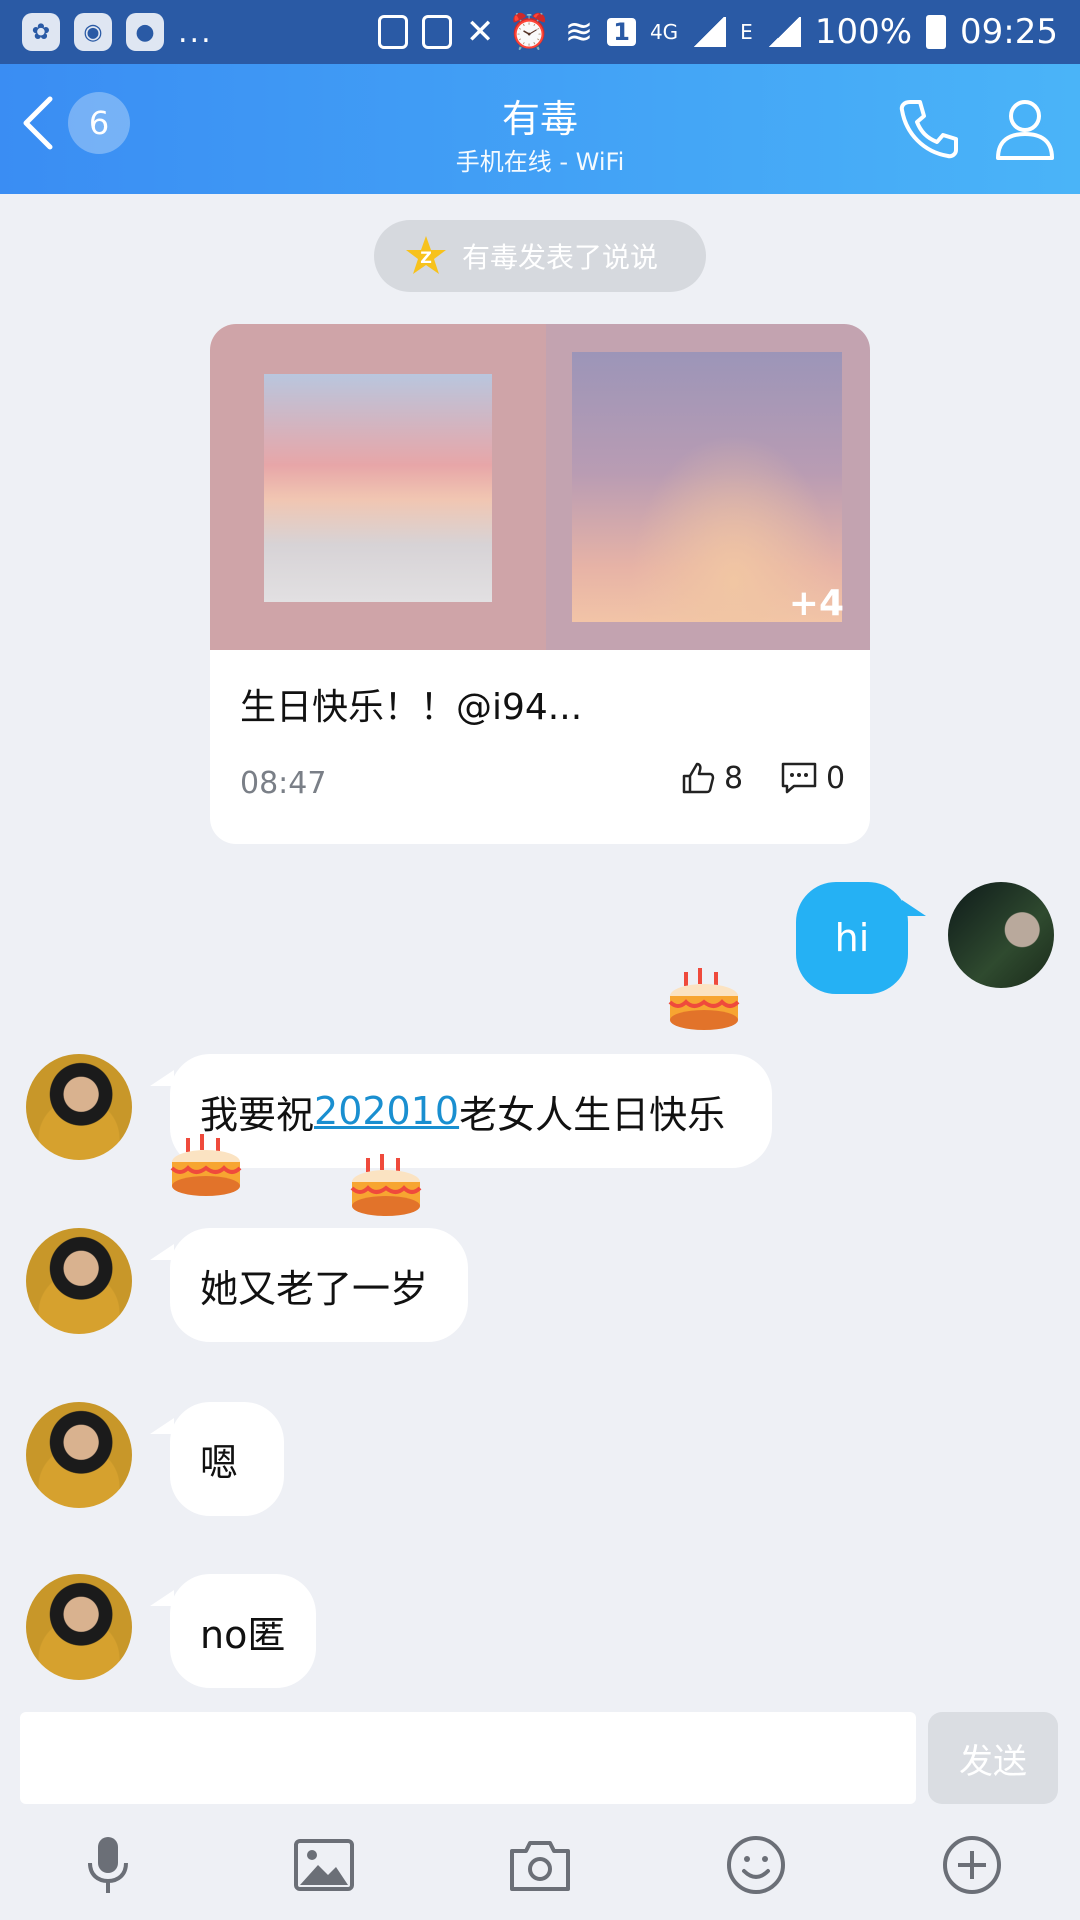  Describe the element at coordinates (993, 1758) in the screenshot. I see `send-button: 发送` at that location.